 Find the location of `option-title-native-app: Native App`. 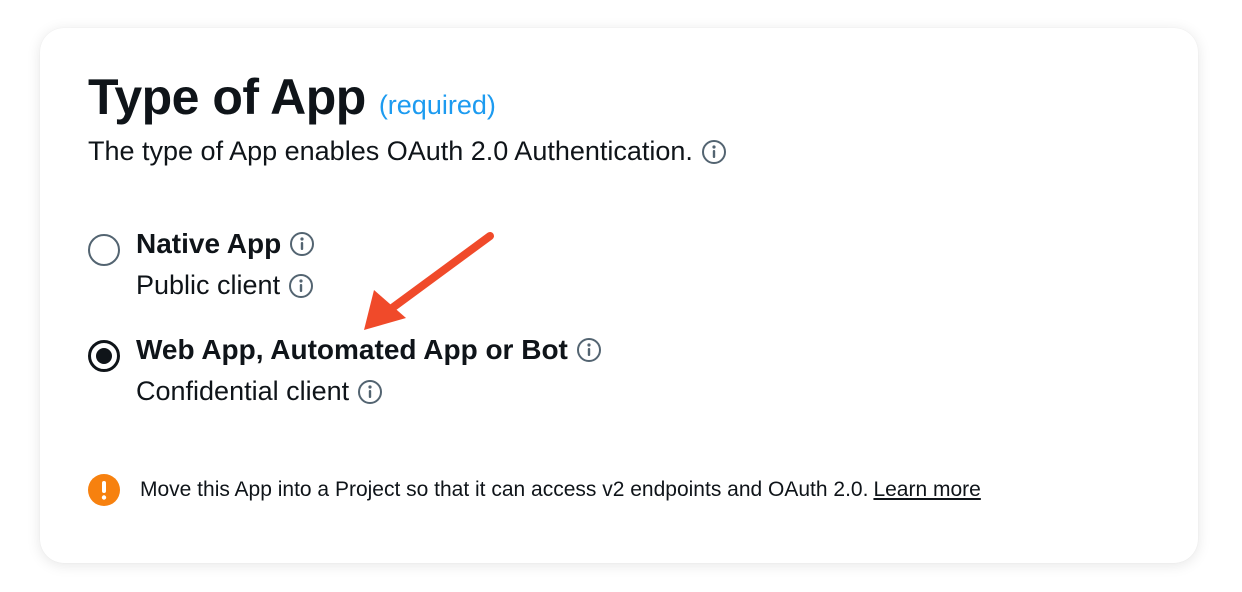

option-title-native-app: Native App is located at coordinates (209, 243).